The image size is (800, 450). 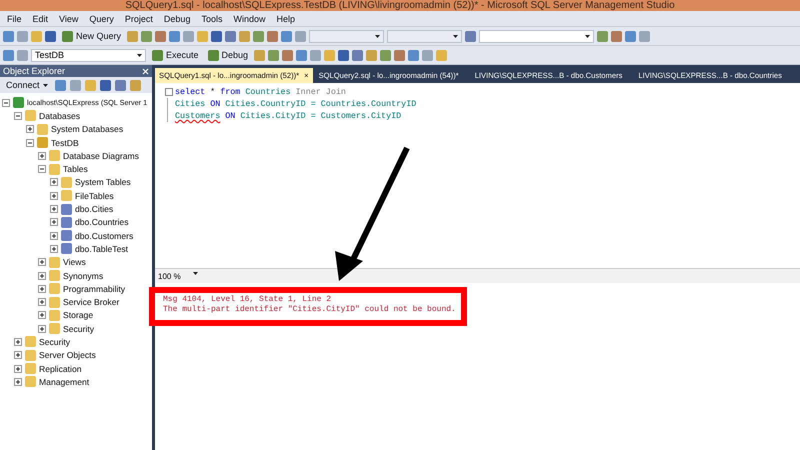 What do you see at coordinates (65, 143) in the screenshot?
I see `tree-item: TestDB` at bounding box center [65, 143].